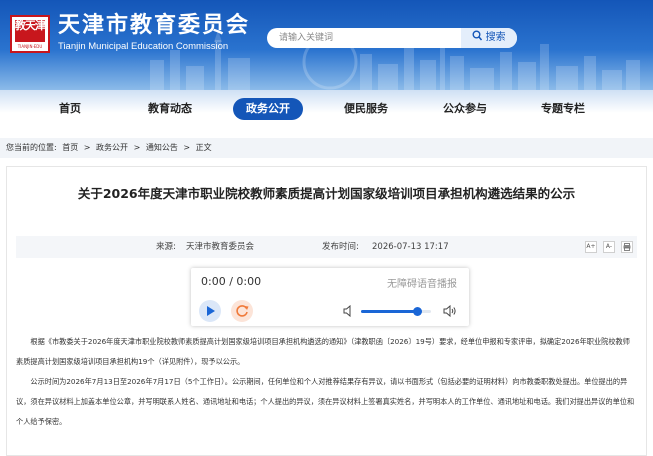 This screenshot has width=653, height=456. Describe the element at coordinates (30, 31) in the screenshot. I see `logo-seal: 教天津` at that location.